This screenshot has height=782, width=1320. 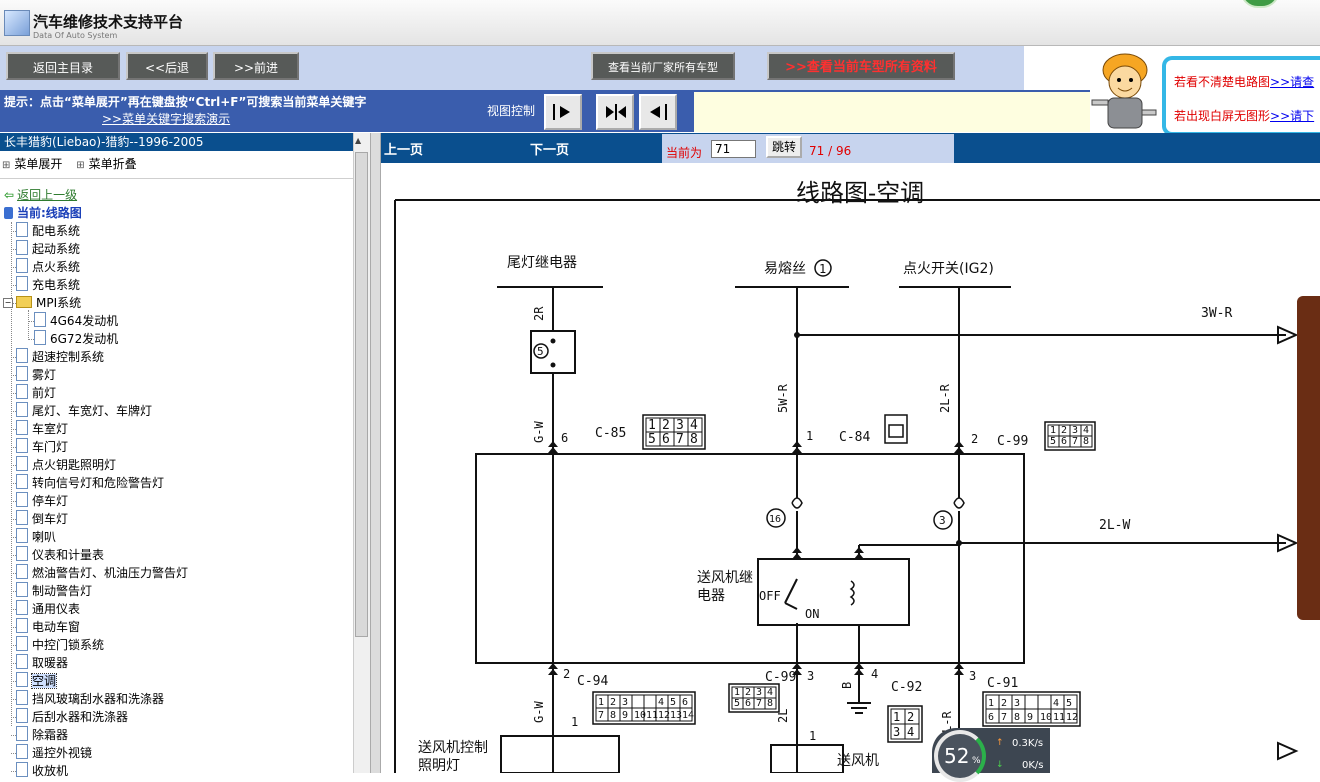 I want to click on menu-collapse-button: 菜单折叠, so click(x=106, y=163).